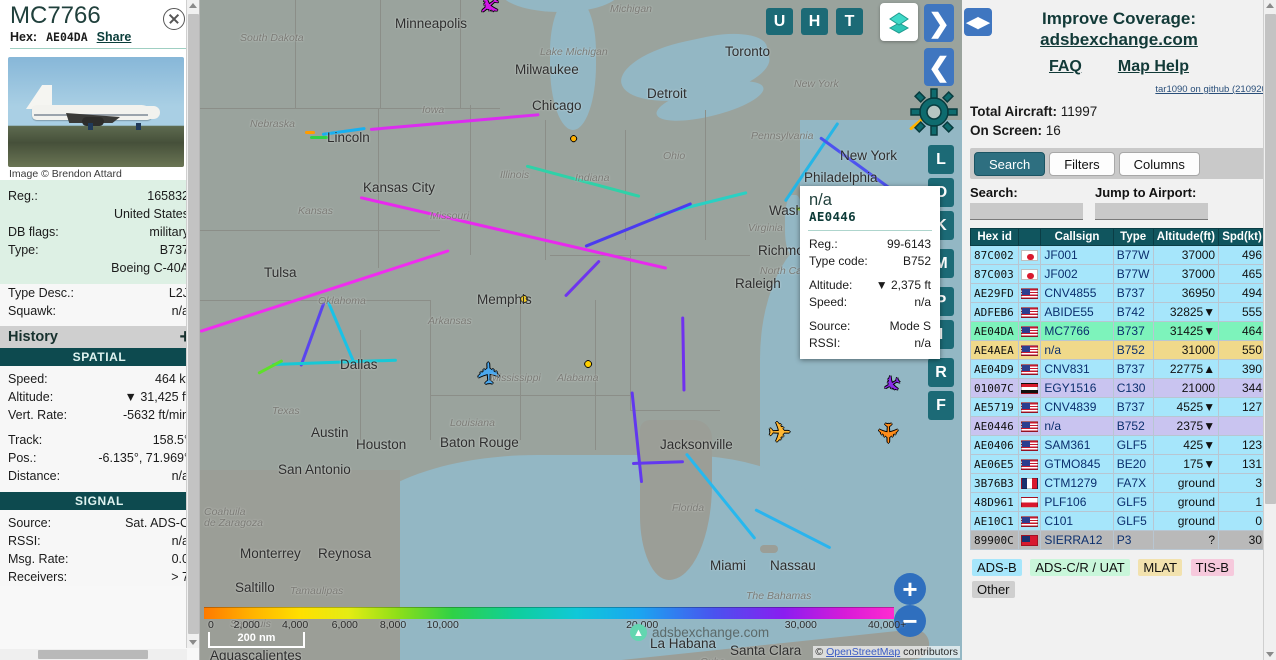 This screenshot has width=1276, height=660. I want to click on map-label: Texas, so click(286, 411).